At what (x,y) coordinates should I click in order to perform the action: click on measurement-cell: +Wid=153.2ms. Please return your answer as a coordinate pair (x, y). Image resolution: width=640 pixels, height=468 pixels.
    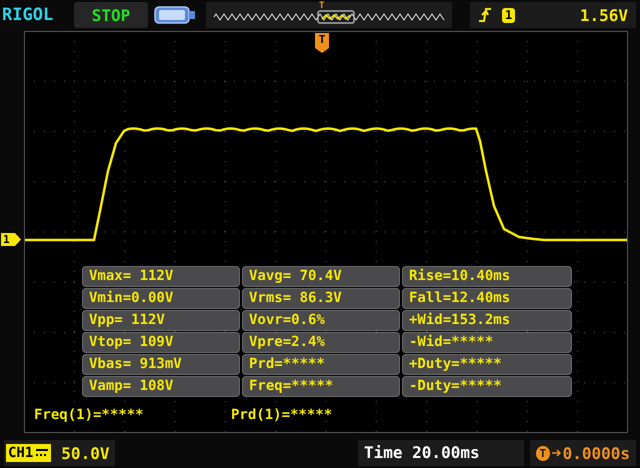
    Looking at the image, I should click on (487, 320).